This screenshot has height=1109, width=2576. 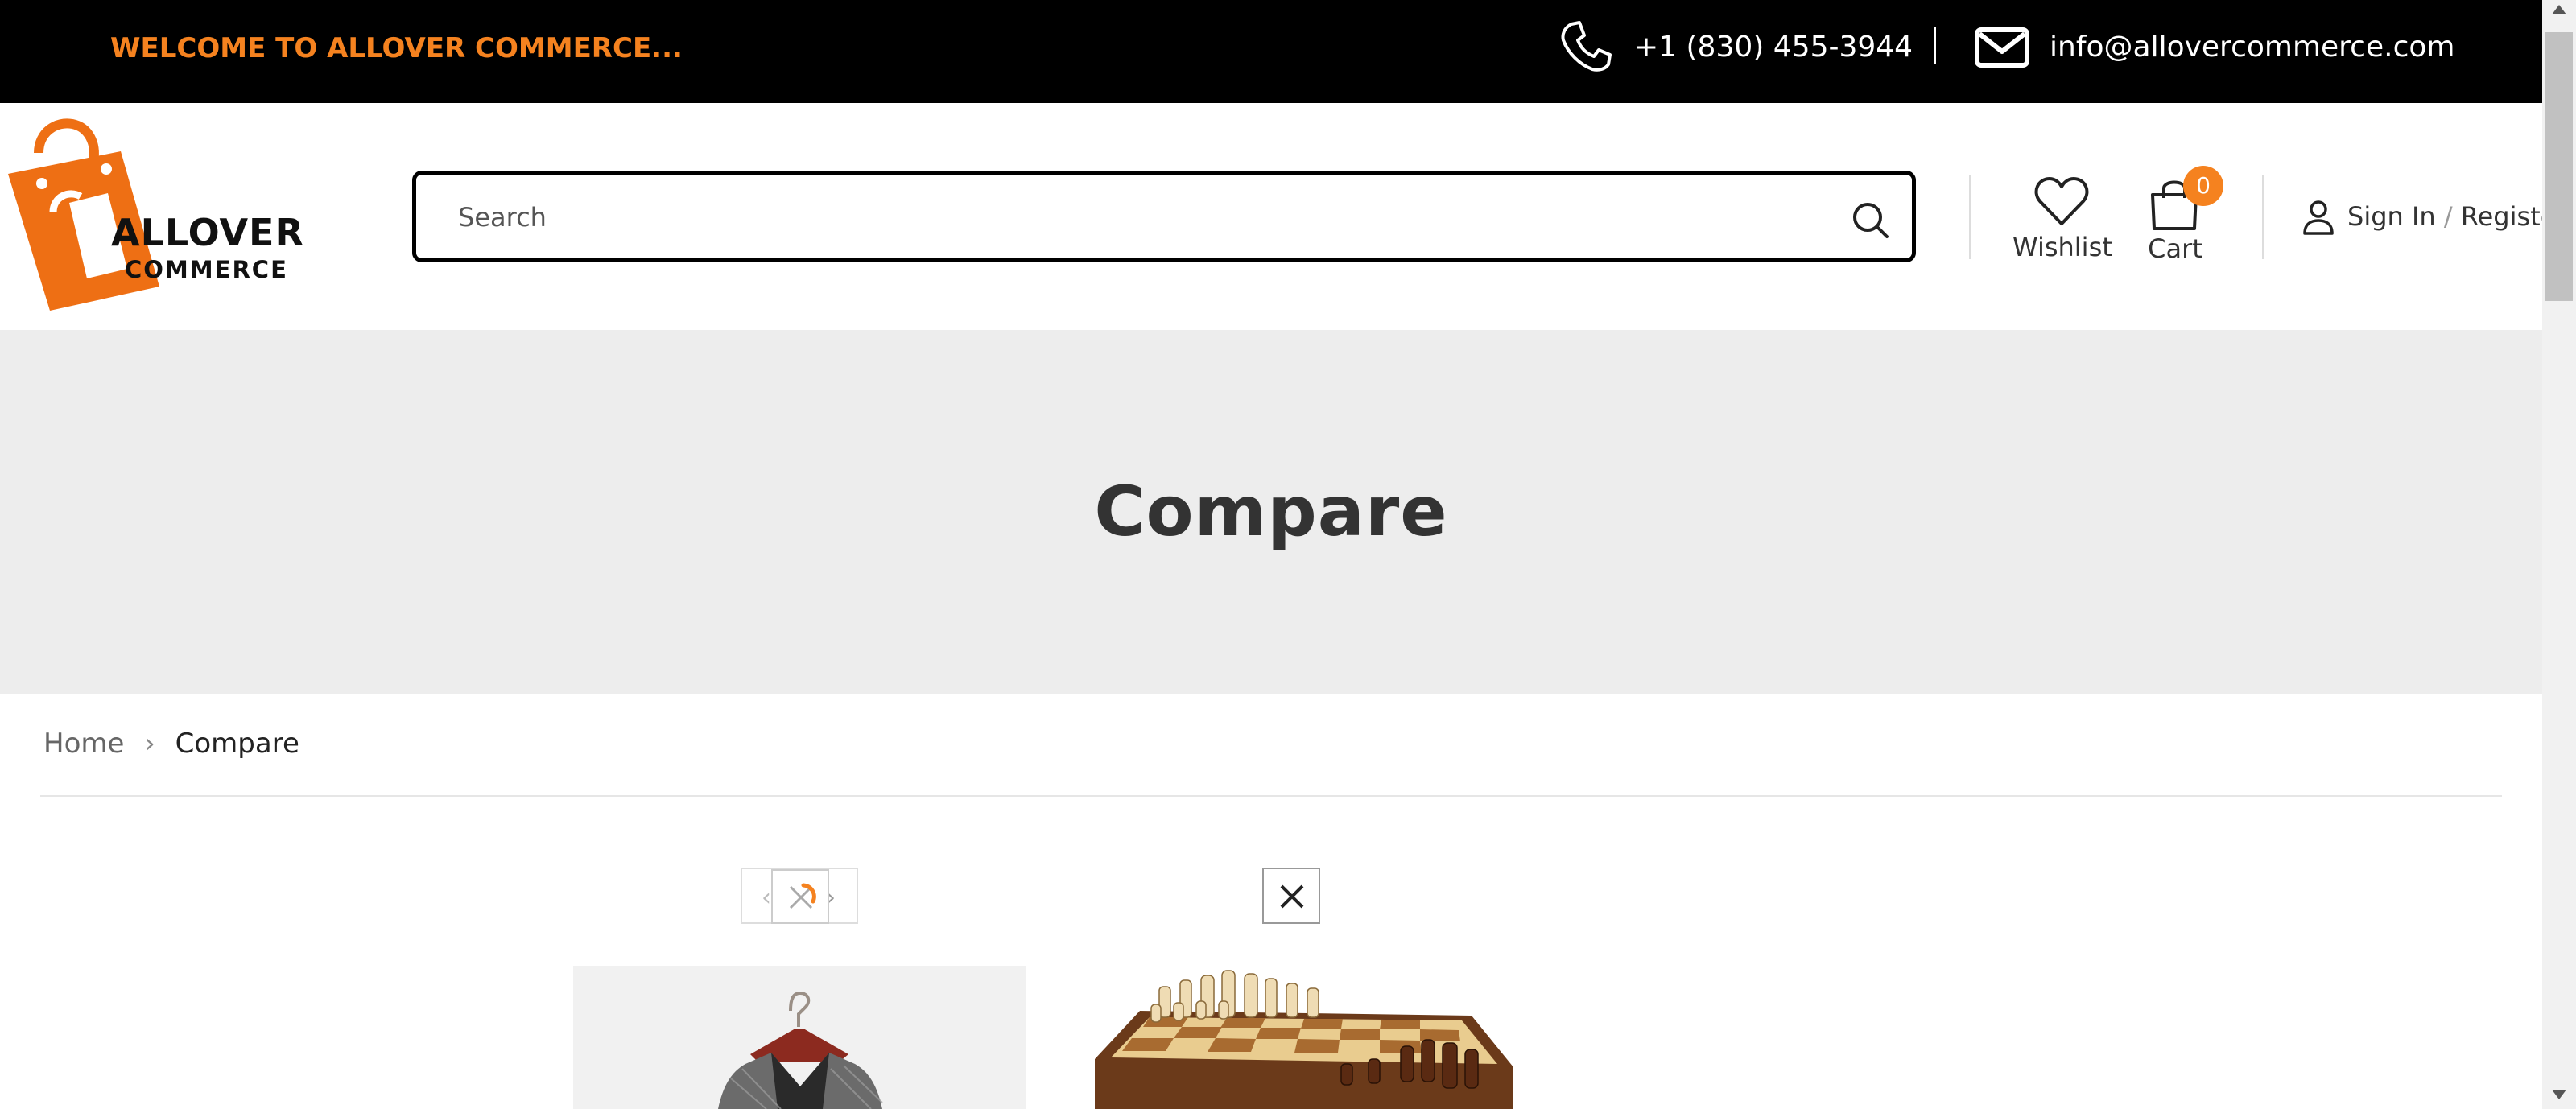 I want to click on product-1-remove-button, so click(x=800, y=896).